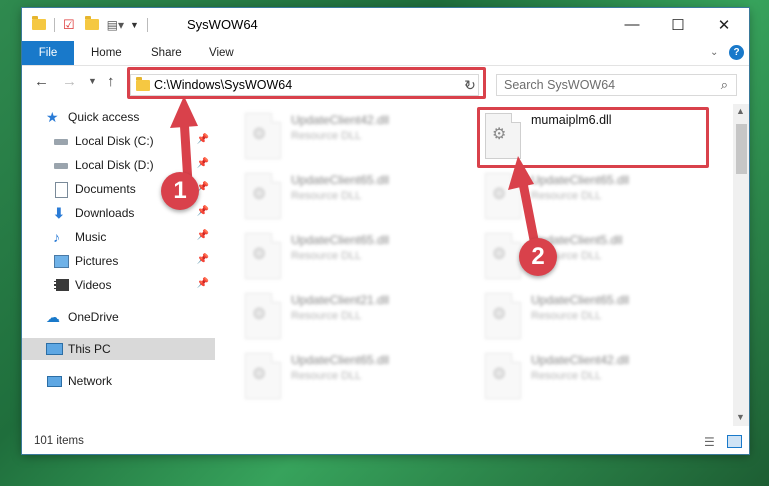  Describe the element at coordinates (521, 173) in the screenshot. I see `arrow-2-head` at that location.